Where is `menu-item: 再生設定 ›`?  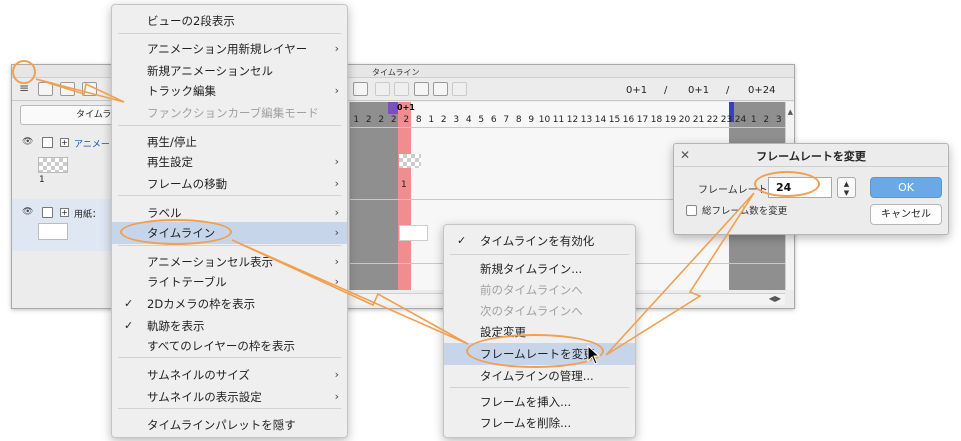 menu-item: 再生設定 › is located at coordinates (229, 162).